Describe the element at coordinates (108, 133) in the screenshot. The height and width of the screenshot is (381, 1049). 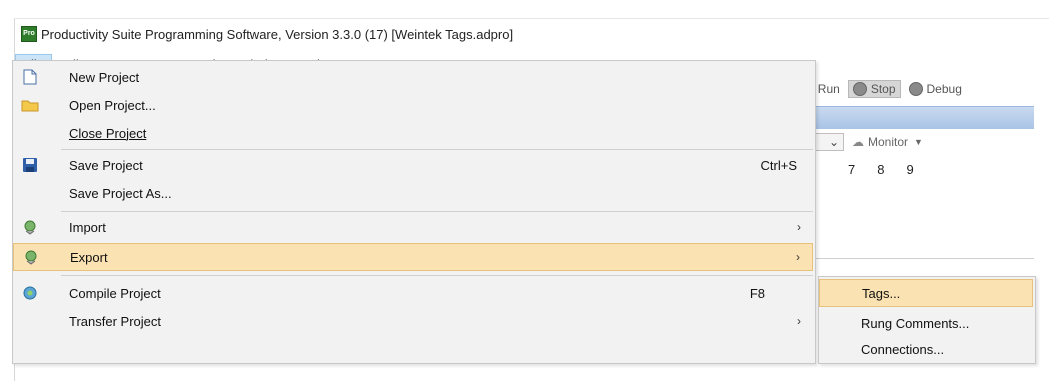
I see `menu-item-label: Close Project` at that location.